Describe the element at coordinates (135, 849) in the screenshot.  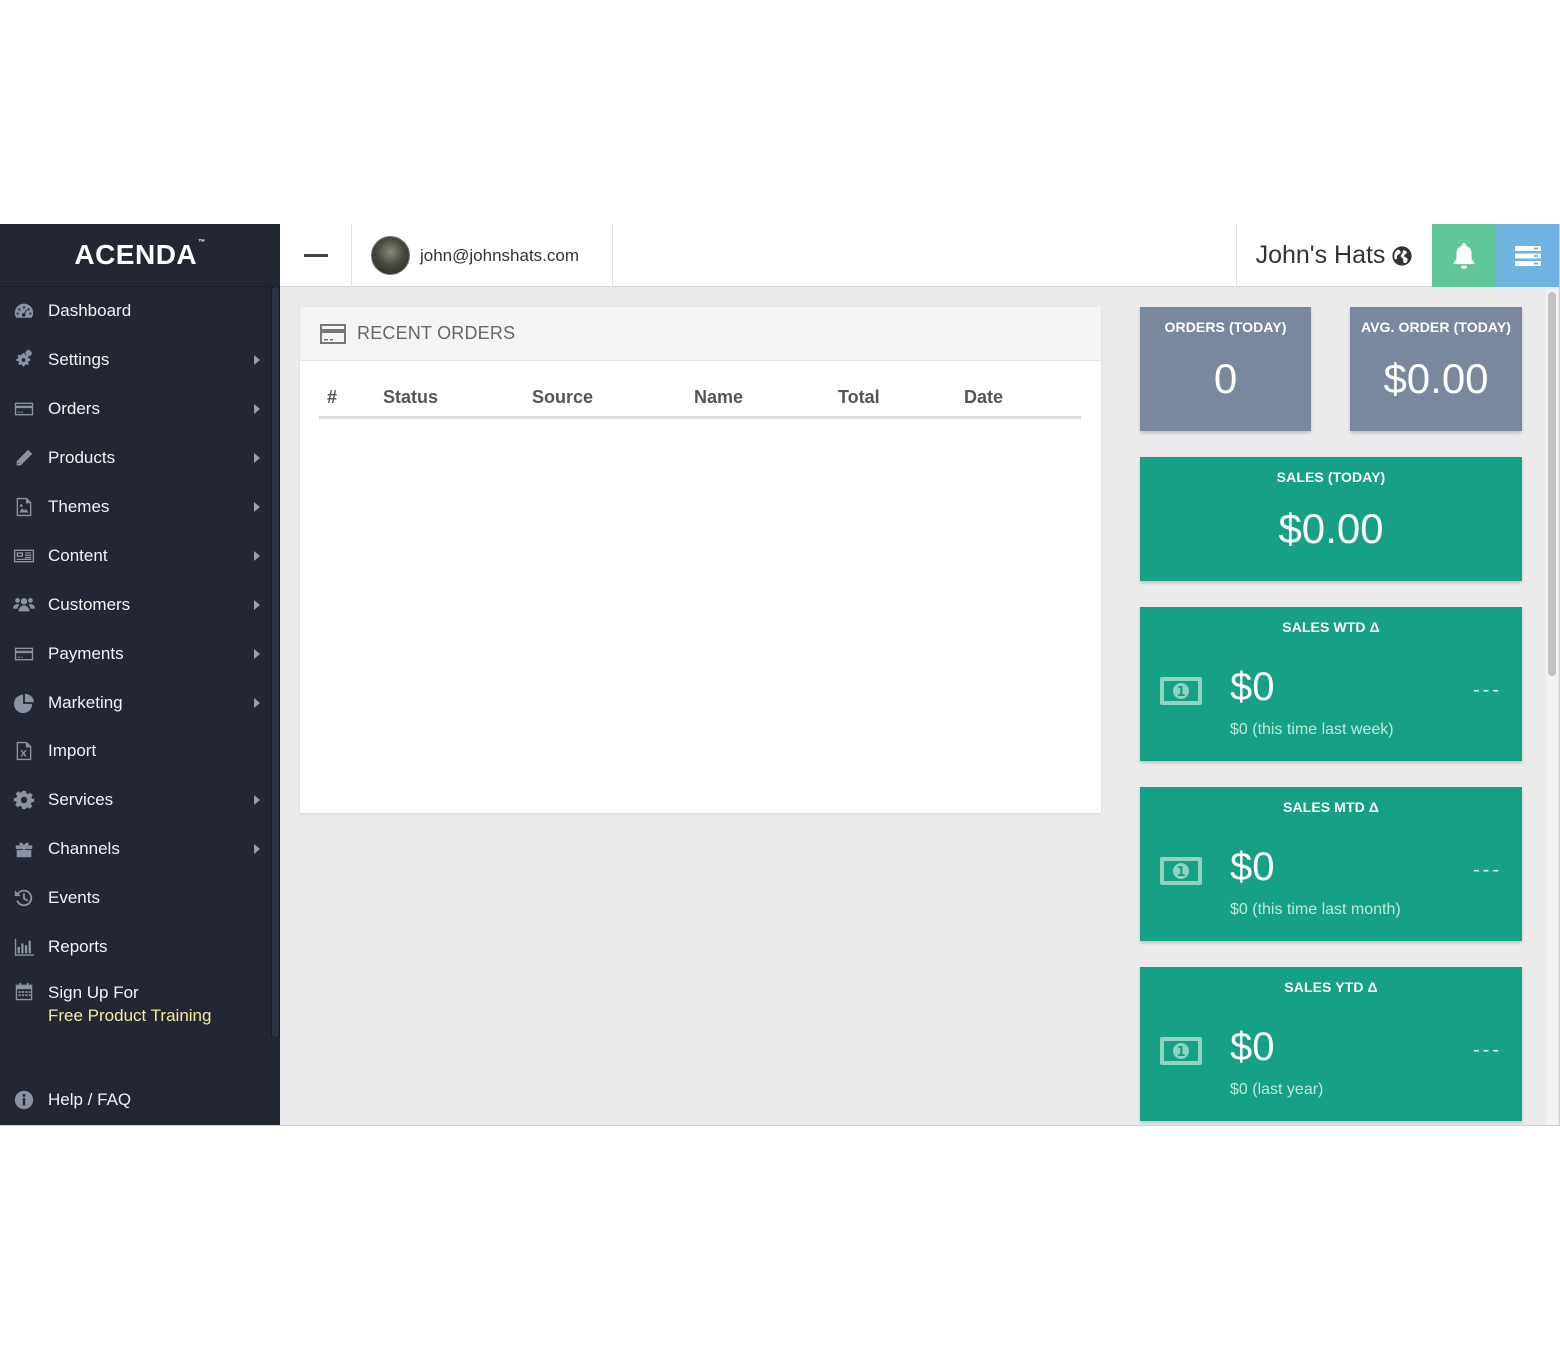
I see `sidebar-item-channels: Channels` at that location.